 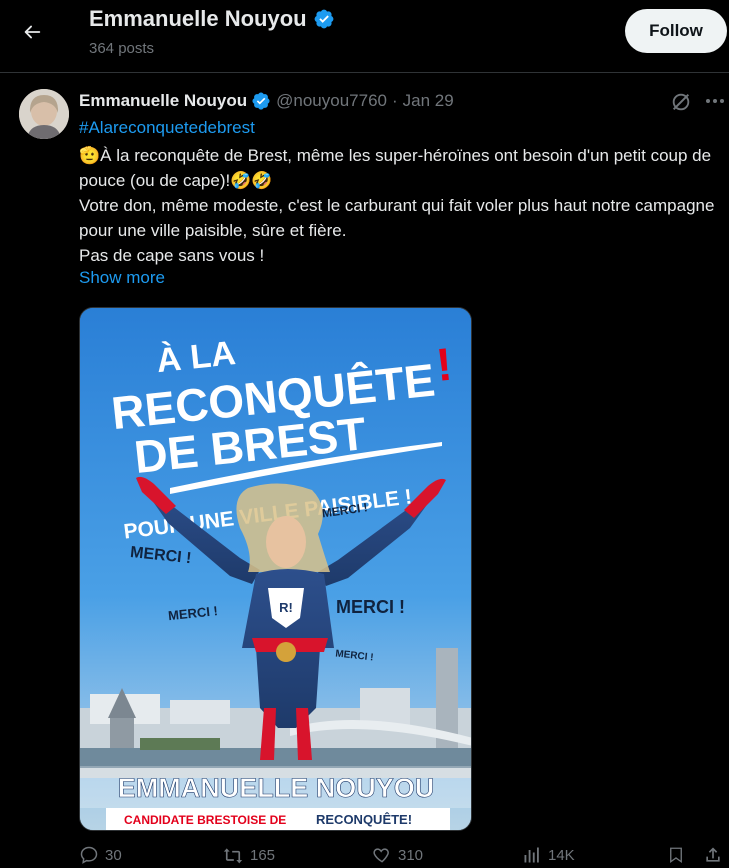 What do you see at coordinates (276, 788) in the screenshot?
I see `poster-name-banner: EMMANUELLE NOUYOU` at bounding box center [276, 788].